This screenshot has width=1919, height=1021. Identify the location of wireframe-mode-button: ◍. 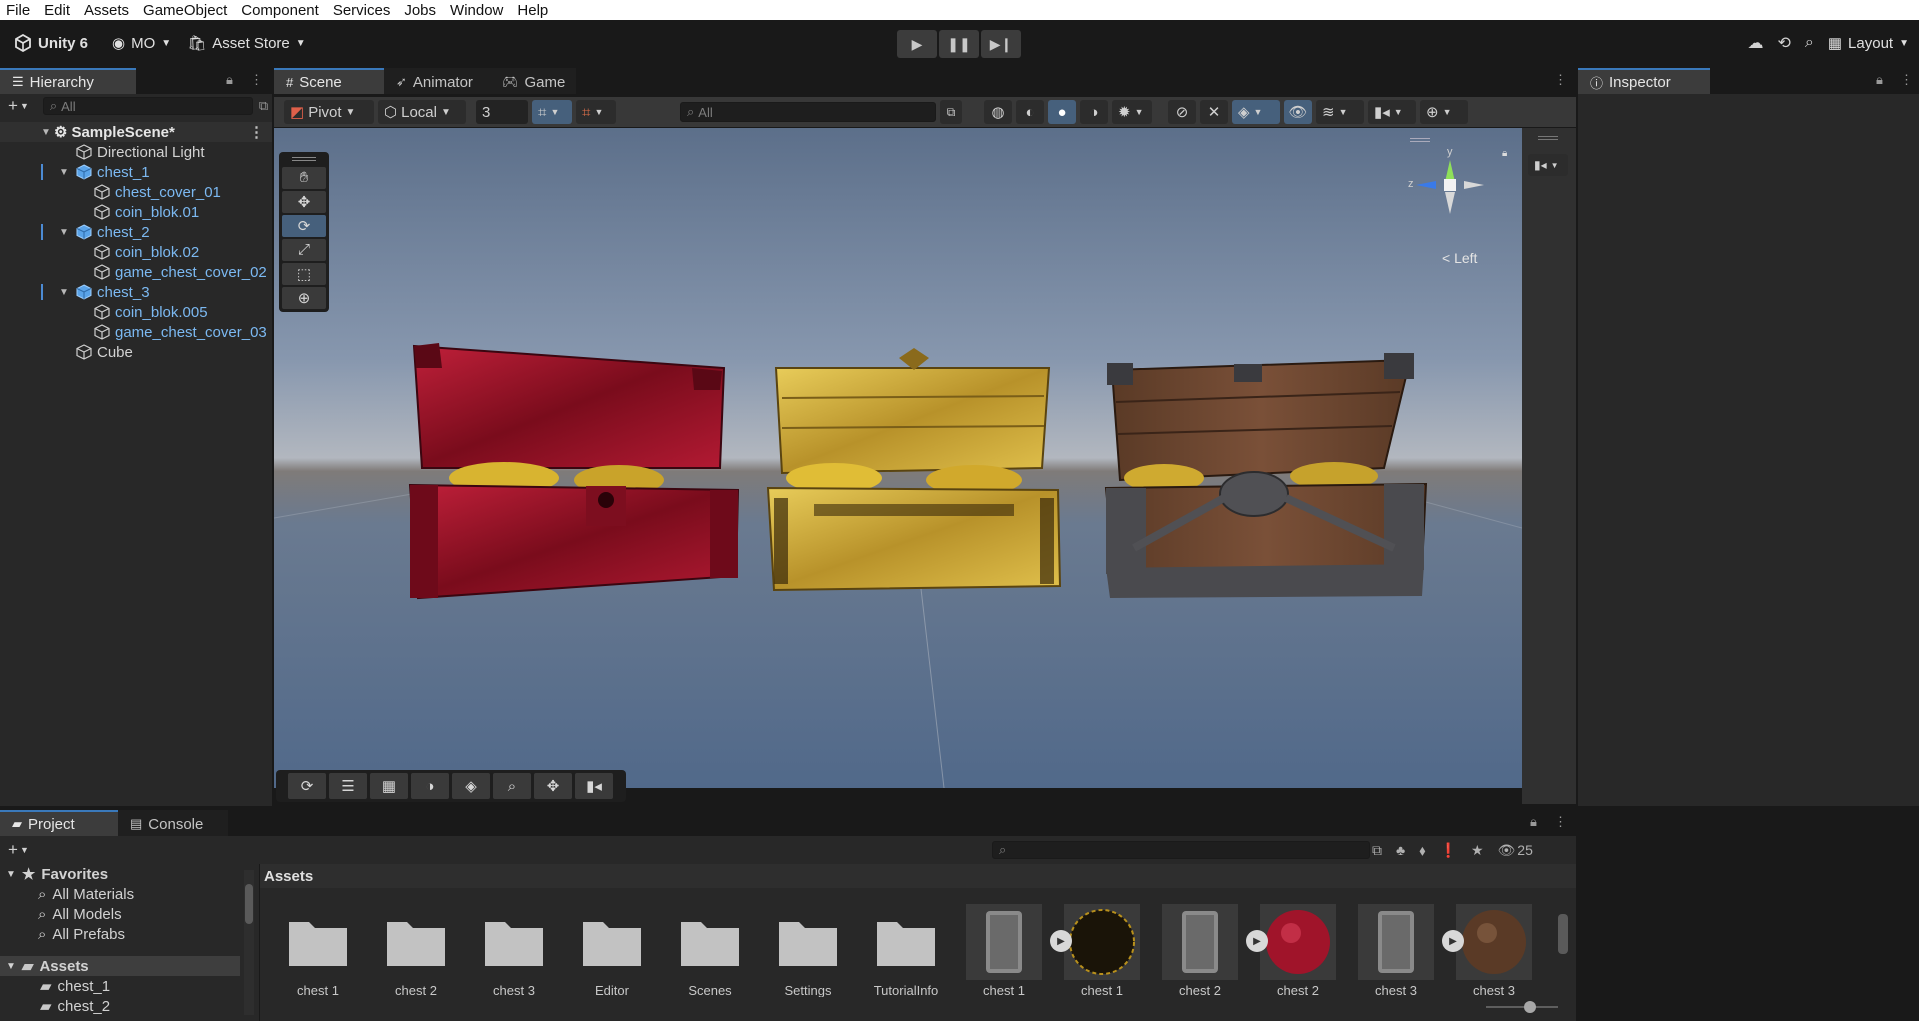
(998, 112).